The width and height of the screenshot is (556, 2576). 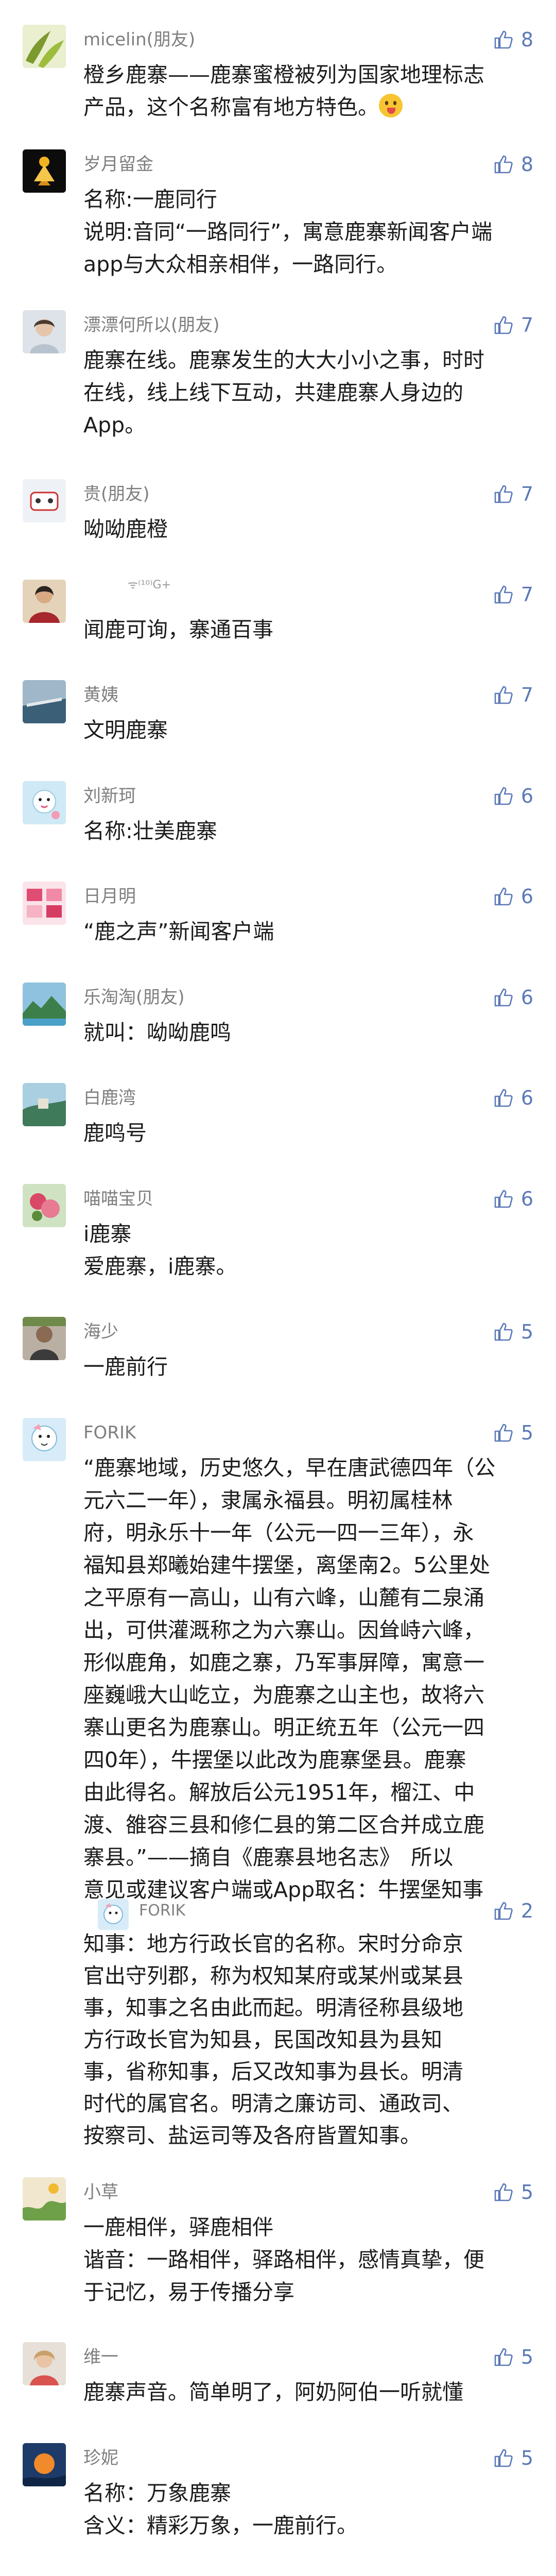 What do you see at coordinates (149, 585) in the screenshot?
I see `network-status-overlay: ᯤ⁽¹⁰⁾G+` at bounding box center [149, 585].